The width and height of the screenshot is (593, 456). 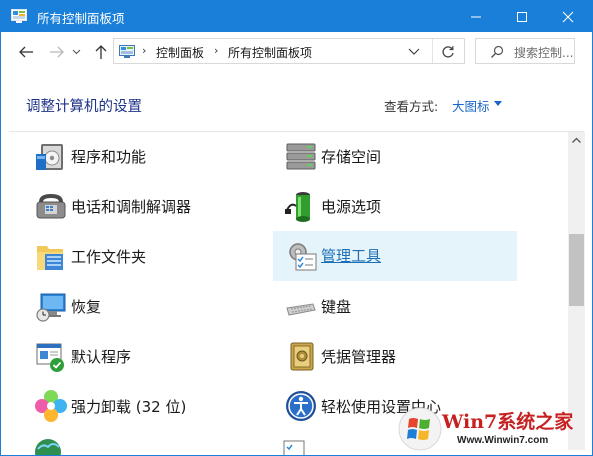 What do you see at coordinates (101, 356) in the screenshot?
I see `item-label: 默认程序` at bounding box center [101, 356].